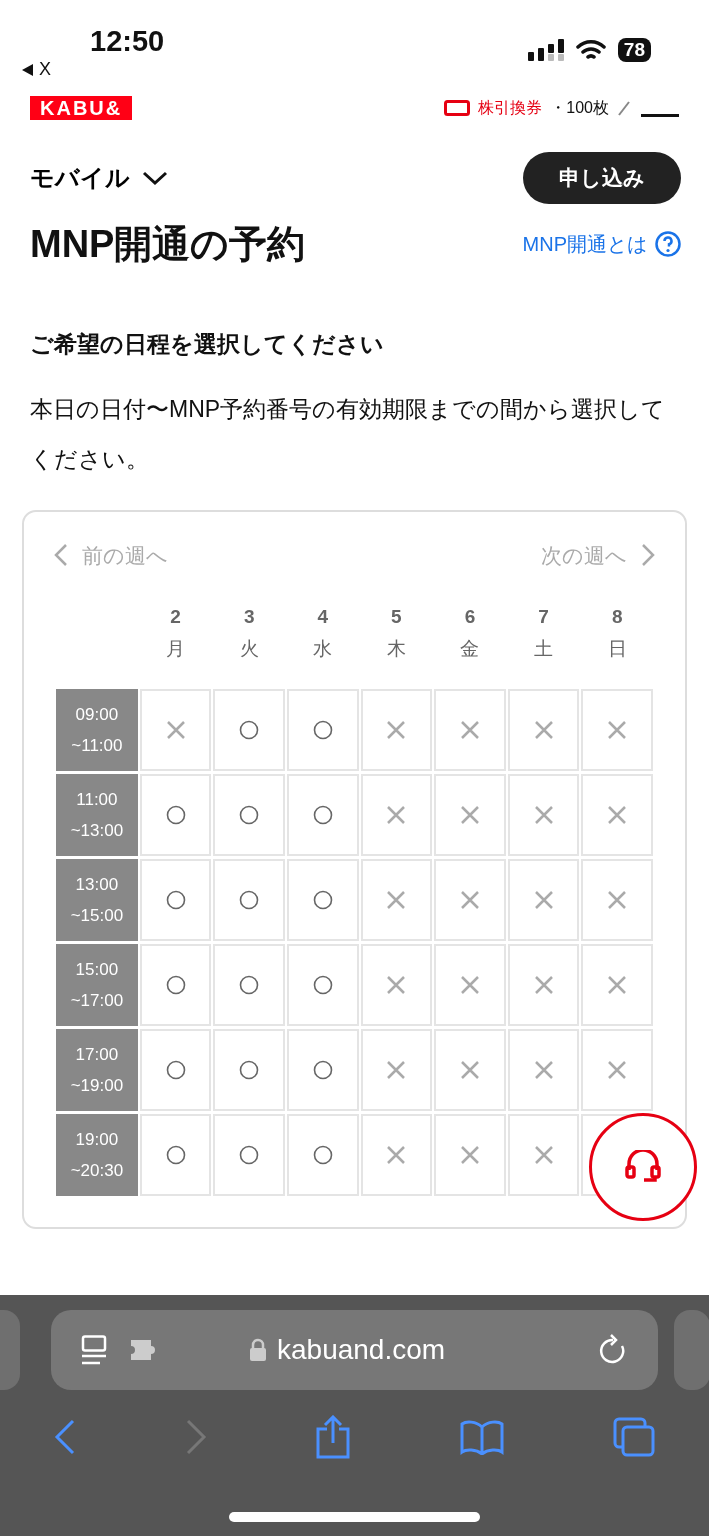  What do you see at coordinates (598, 555) in the screenshot?
I see `next-week-link: 次の週へ` at bounding box center [598, 555].